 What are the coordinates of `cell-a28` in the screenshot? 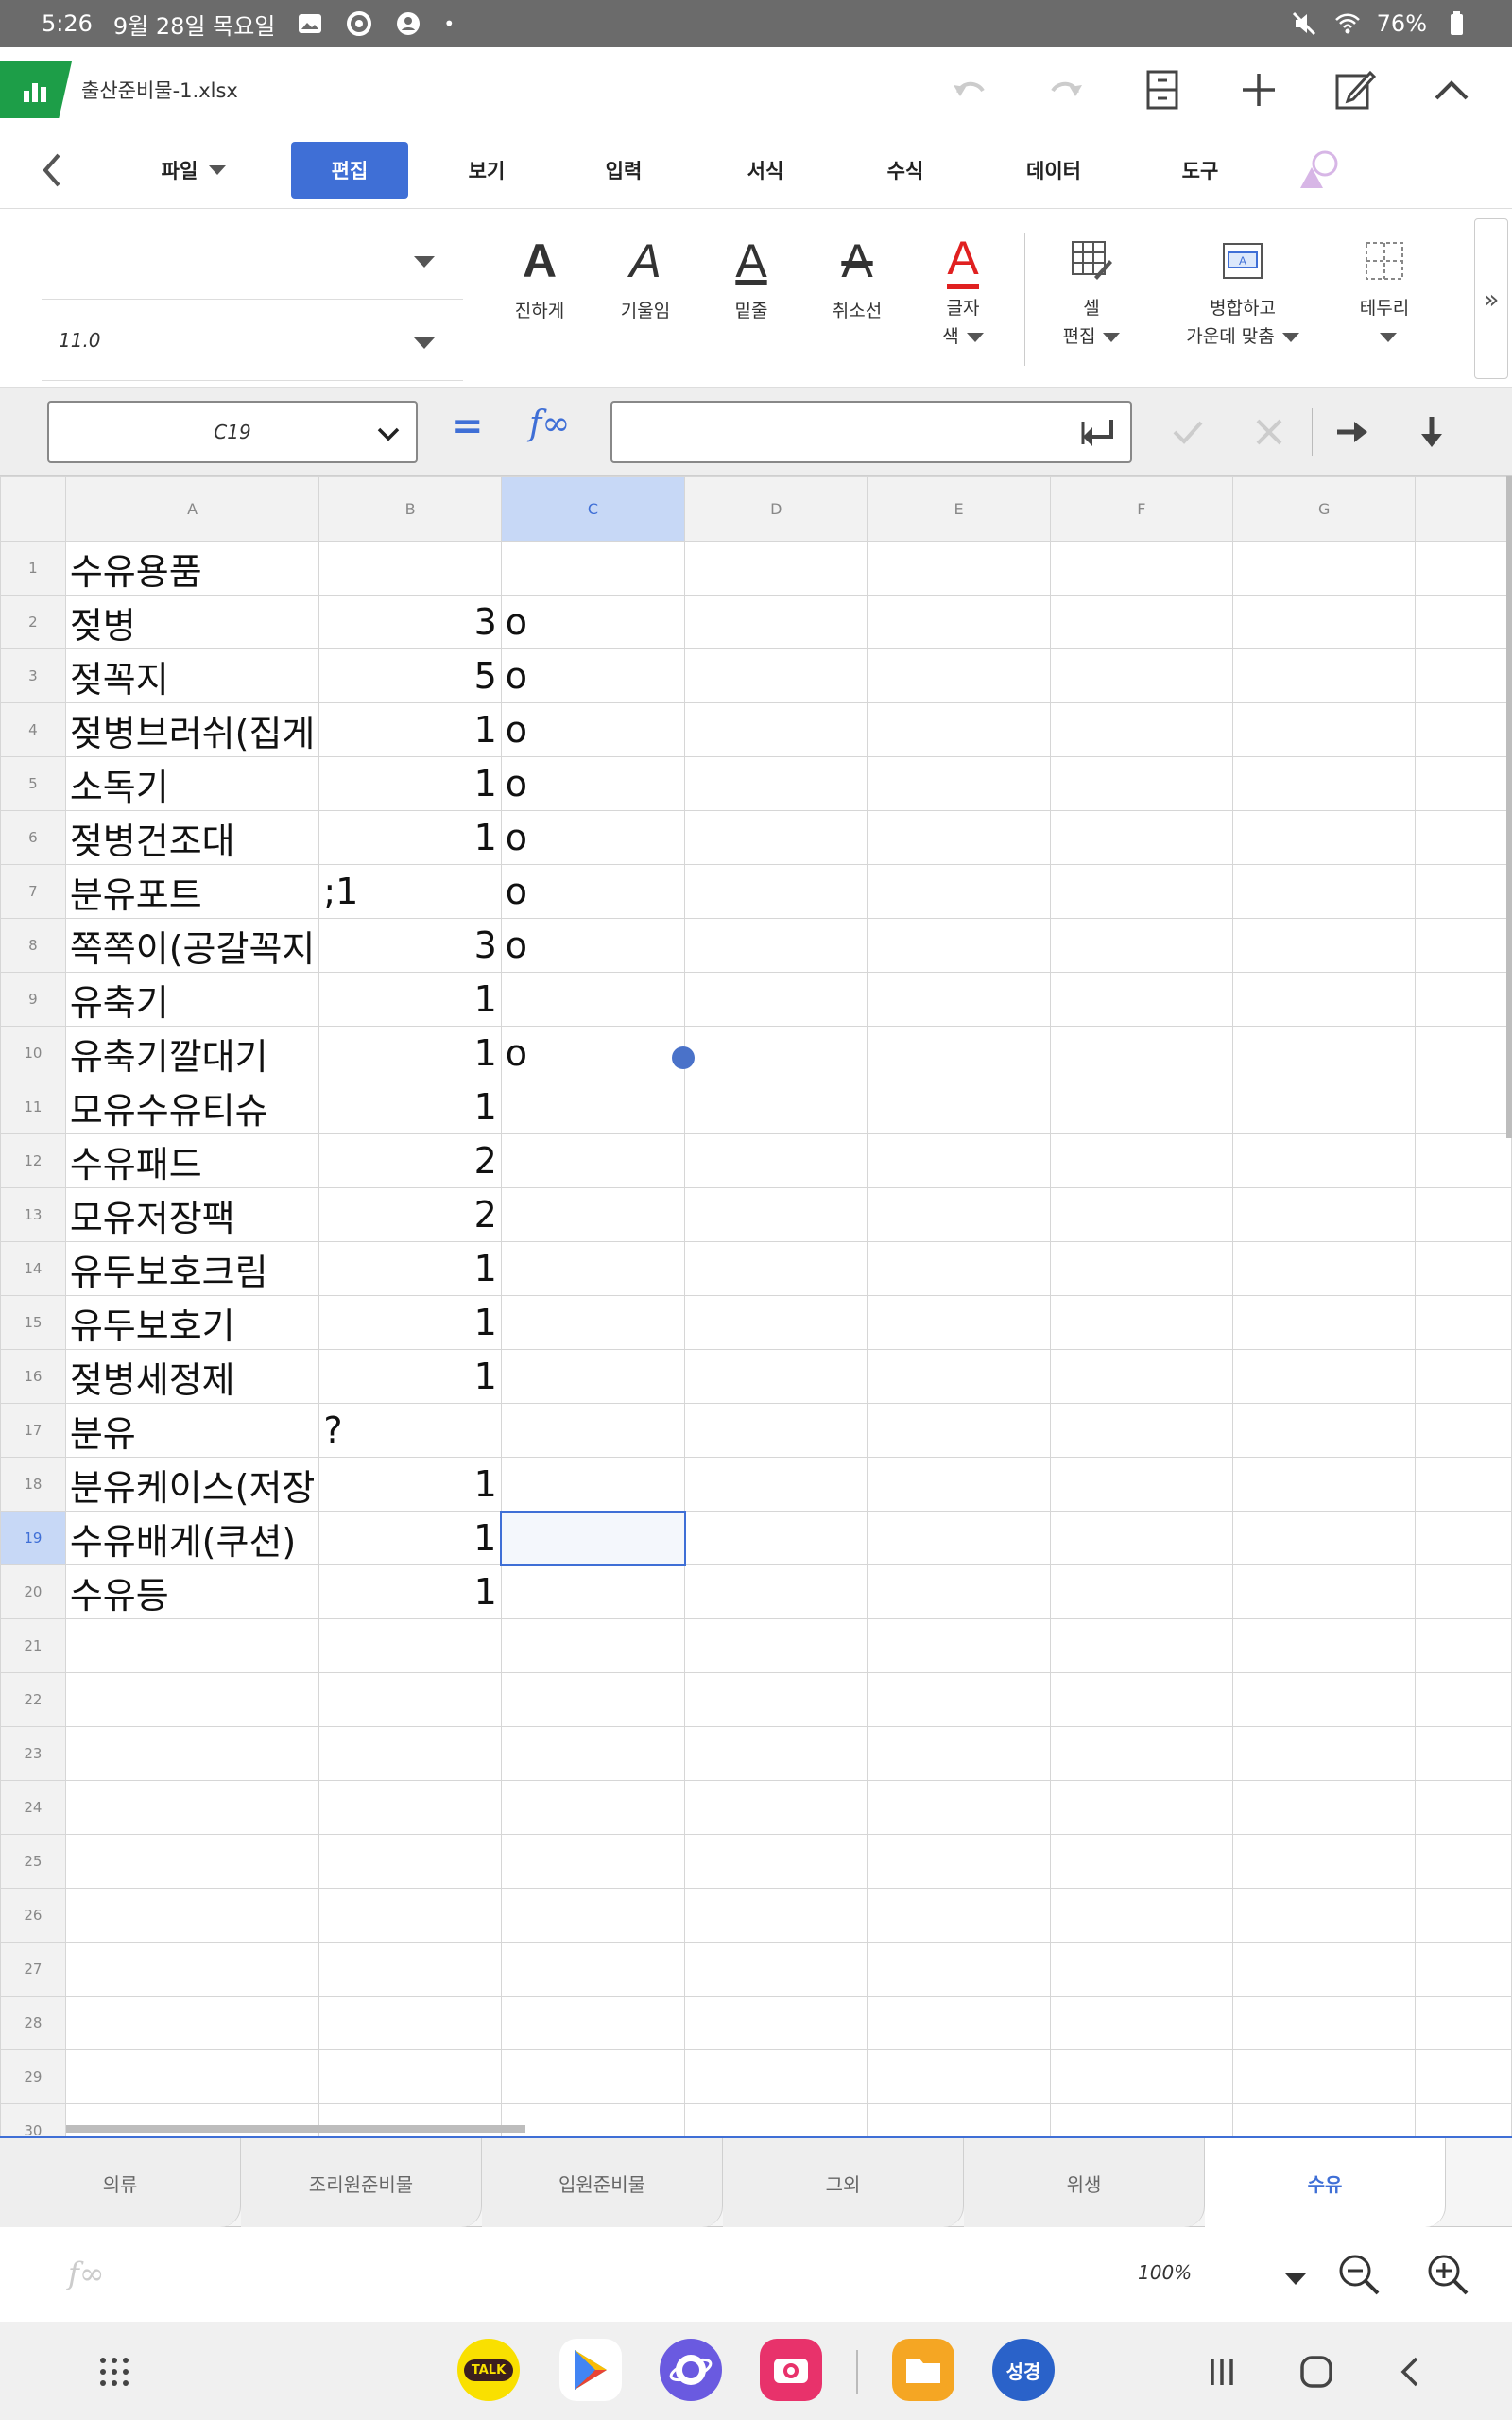 It's located at (192, 2023).